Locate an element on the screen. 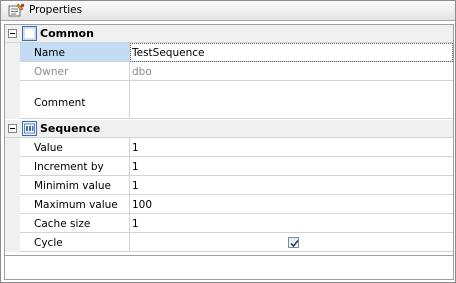 This screenshot has height=283, width=456. category-label: Common is located at coordinates (67, 33).